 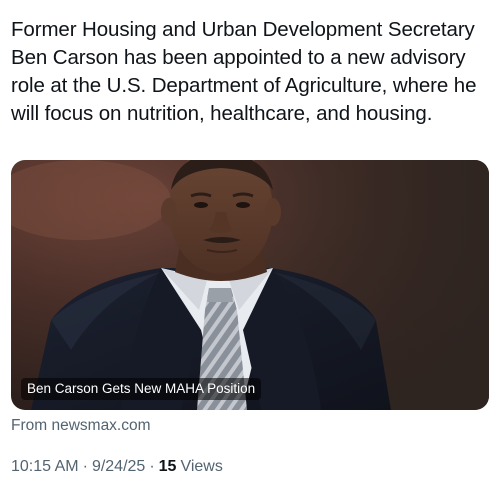 What do you see at coordinates (201, 466) in the screenshot?
I see `views-label: Views` at bounding box center [201, 466].